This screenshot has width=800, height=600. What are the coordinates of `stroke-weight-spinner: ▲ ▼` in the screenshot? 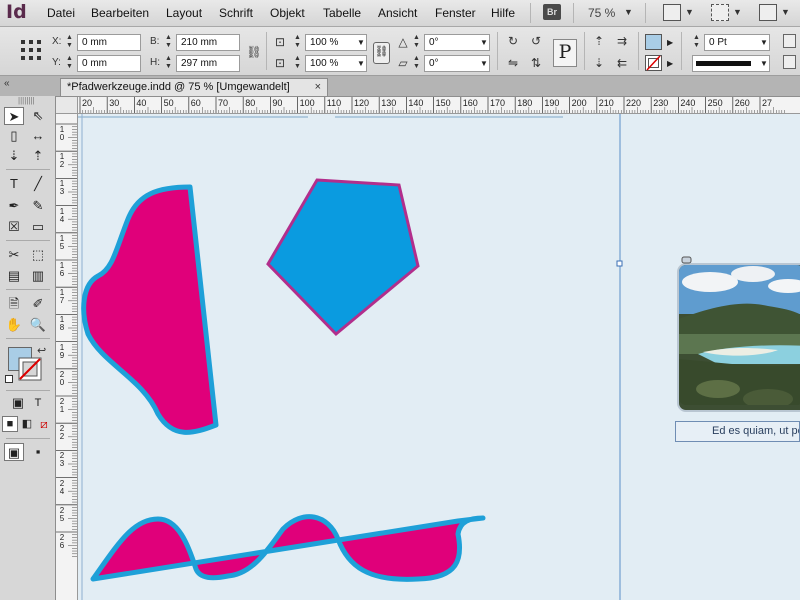 It's located at (696, 42).